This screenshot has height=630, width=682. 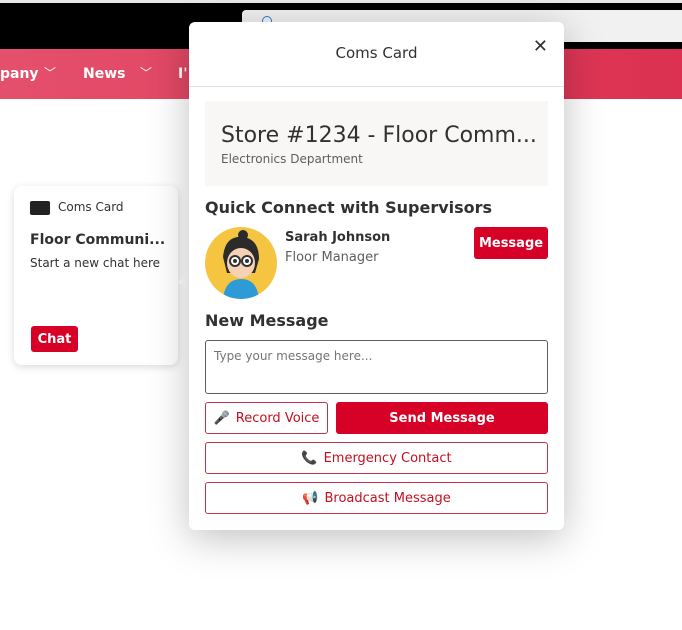 I want to click on broadcast-message-button: 📢 Broadcast Message, so click(x=376, y=498).